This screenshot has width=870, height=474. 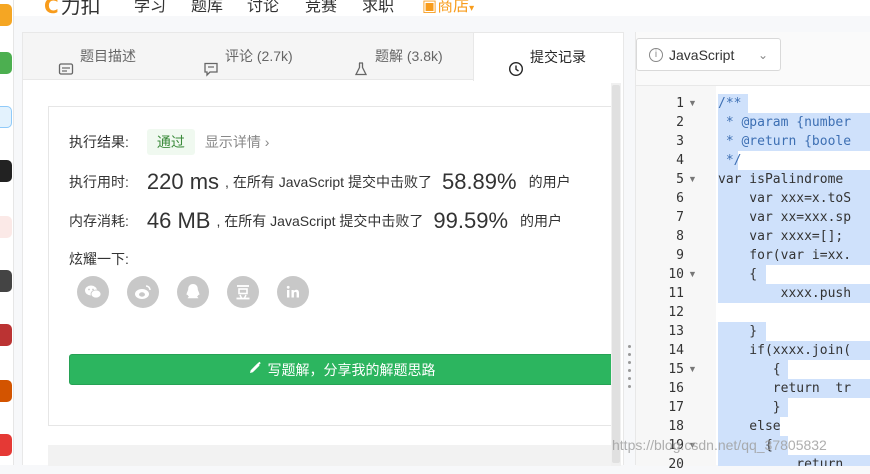 What do you see at coordinates (479, 181) in the screenshot?
I see `runtime-percentile: 58.89%` at bounding box center [479, 181].